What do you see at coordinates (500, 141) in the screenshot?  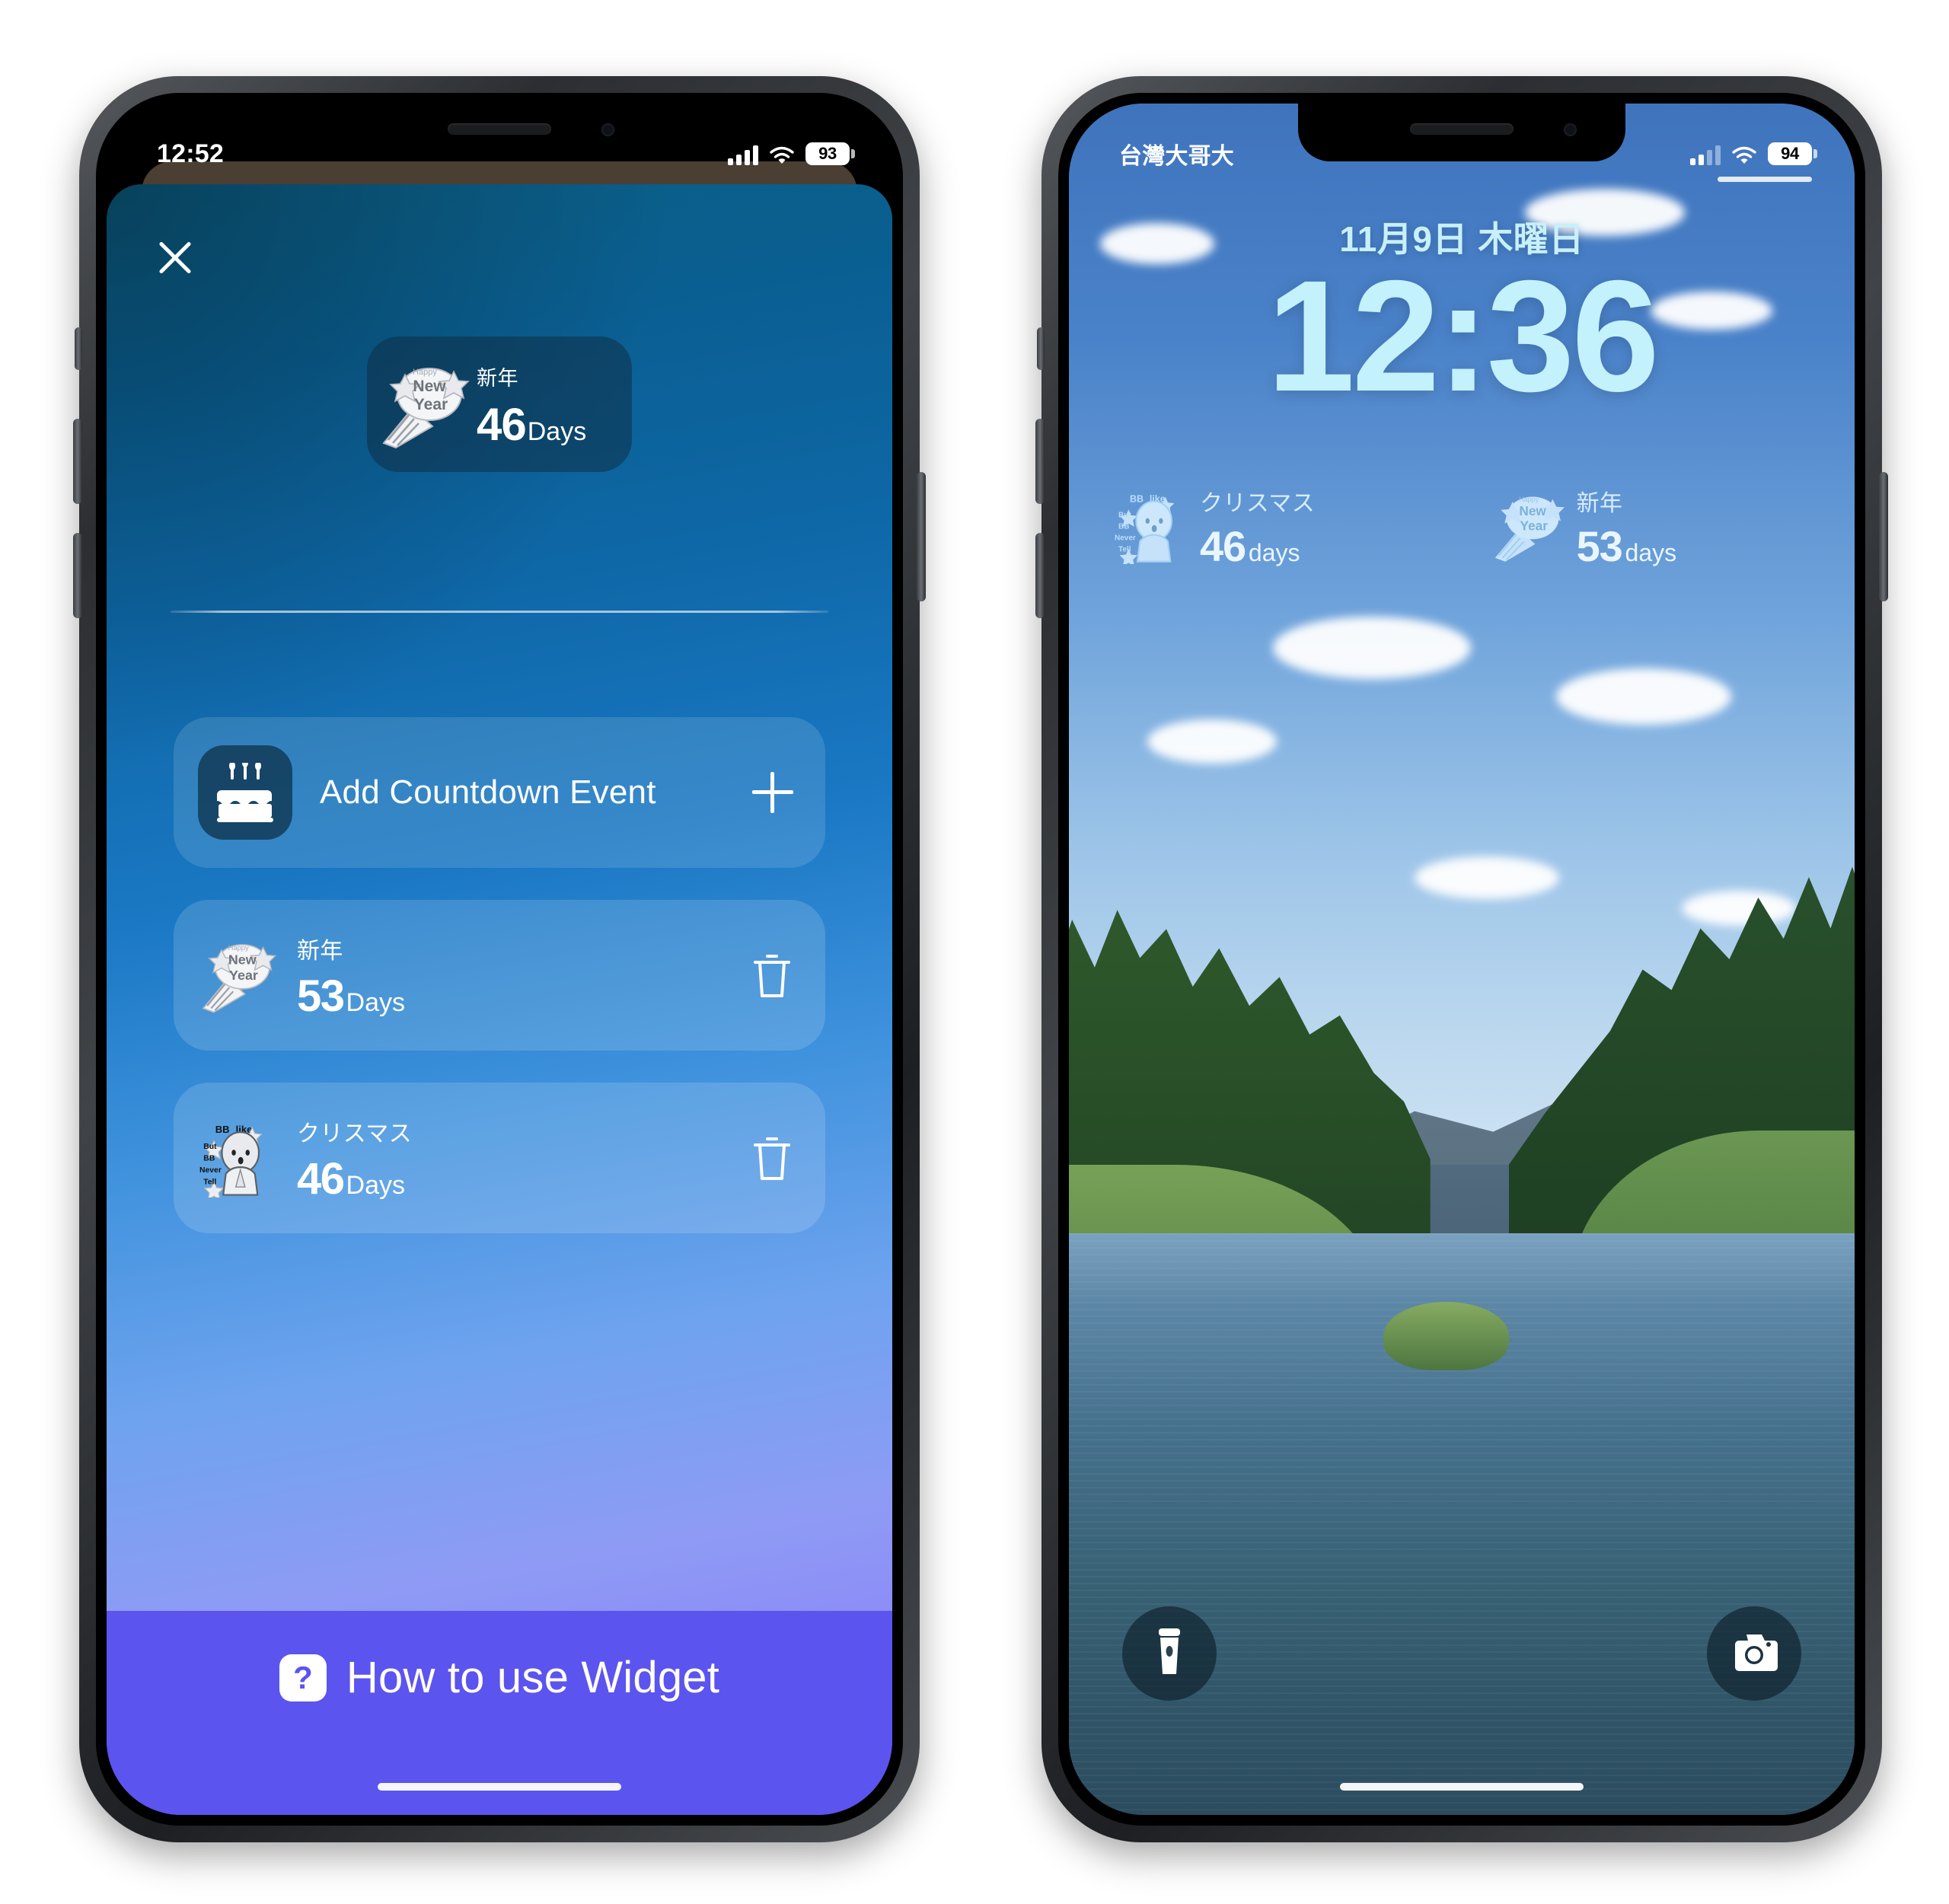 I see `left-status-bar: 12:52 93` at bounding box center [500, 141].